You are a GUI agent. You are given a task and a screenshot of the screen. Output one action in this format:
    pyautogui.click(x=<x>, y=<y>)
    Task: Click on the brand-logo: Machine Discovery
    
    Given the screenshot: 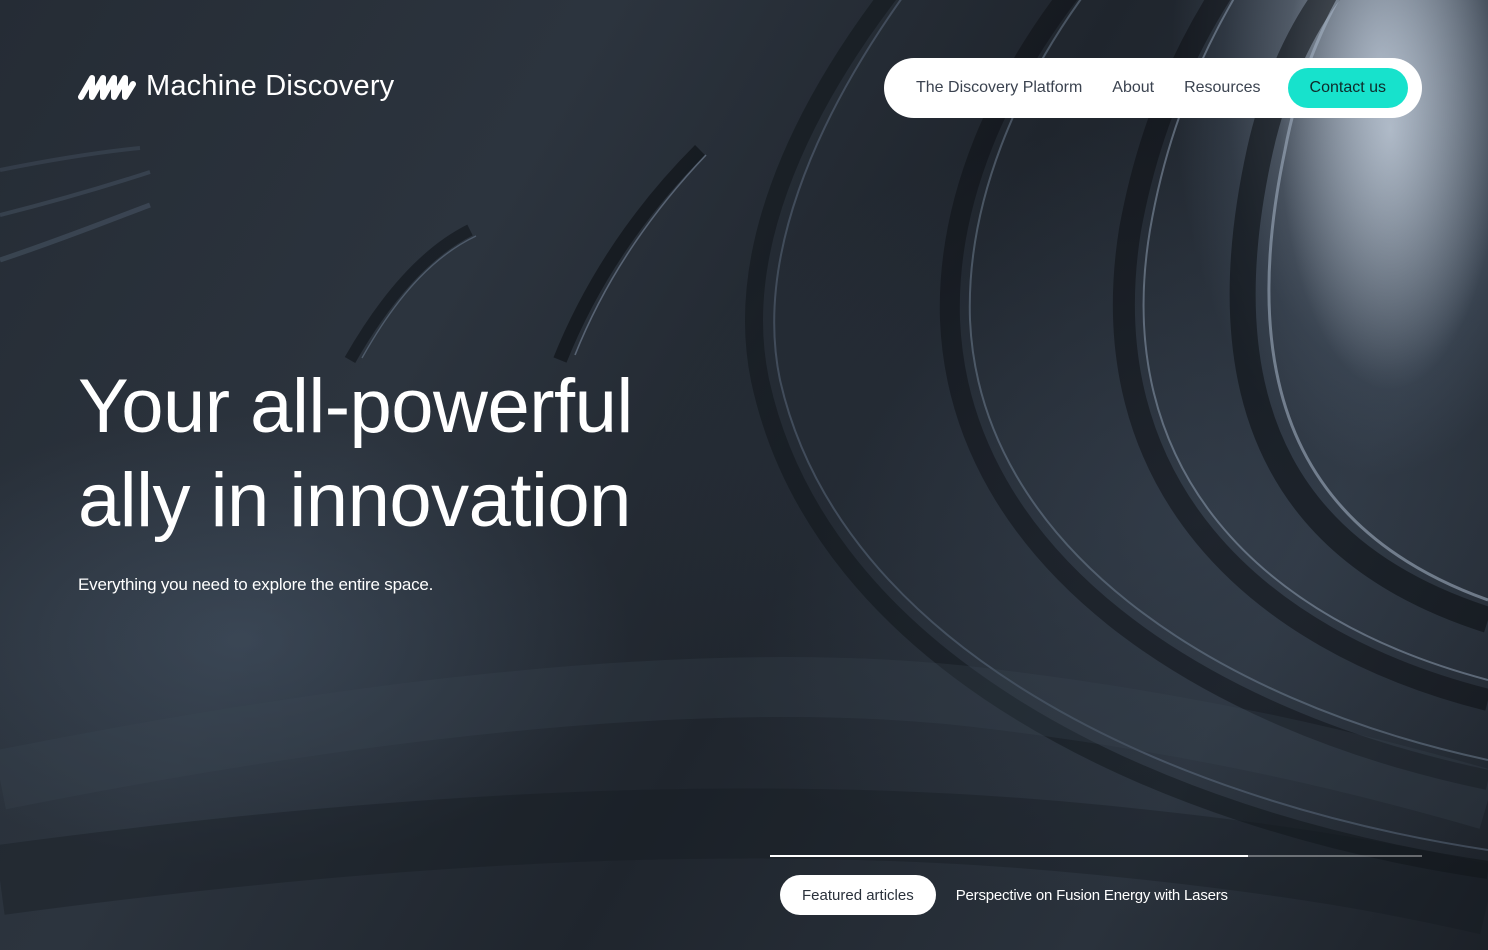 What is the action you would take?
    pyautogui.click(x=236, y=86)
    